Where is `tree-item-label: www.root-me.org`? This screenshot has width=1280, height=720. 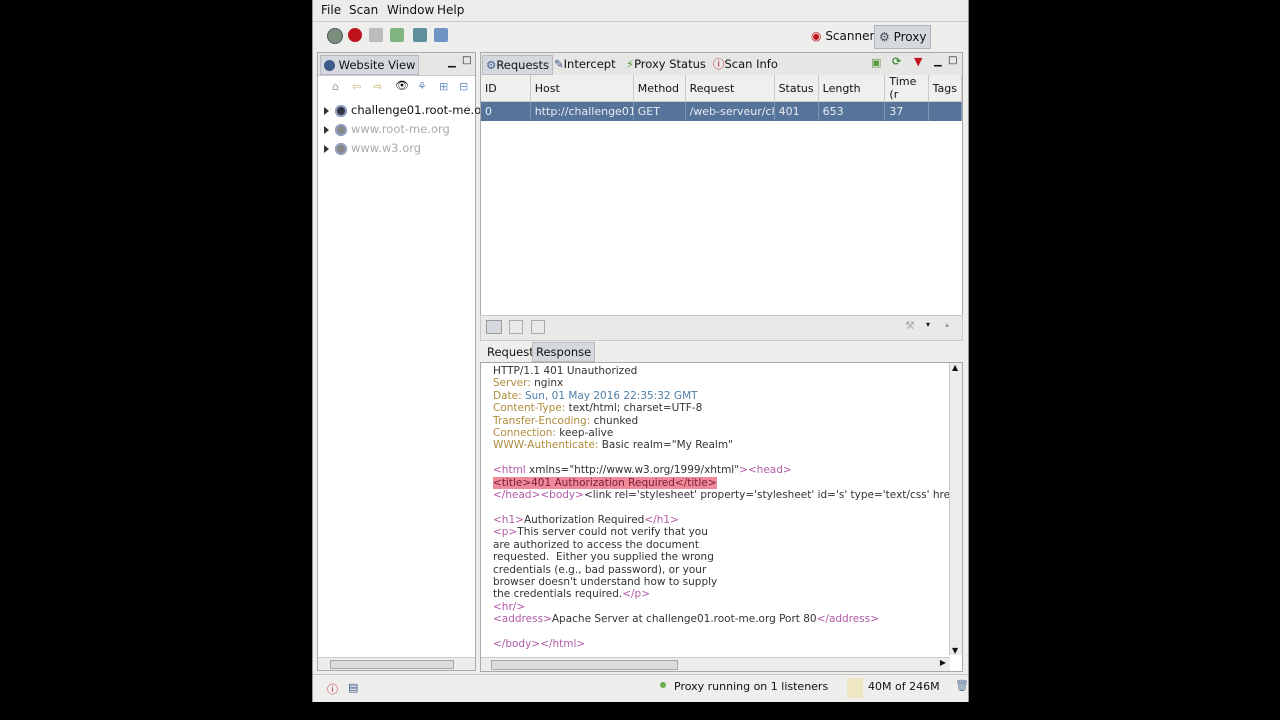 tree-item-label: www.root-me.org is located at coordinates (400, 129).